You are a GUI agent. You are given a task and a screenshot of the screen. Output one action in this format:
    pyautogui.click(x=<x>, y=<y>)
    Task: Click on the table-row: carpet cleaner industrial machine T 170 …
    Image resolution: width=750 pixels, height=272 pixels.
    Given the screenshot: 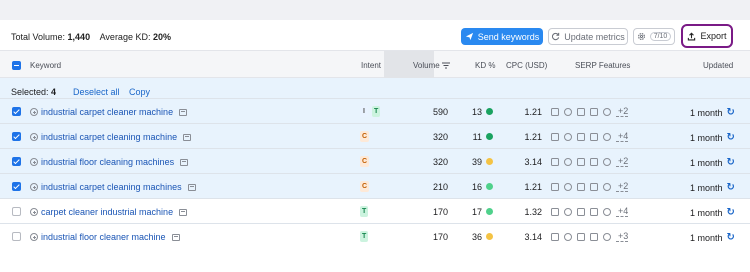 What is the action you would take?
    pyautogui.click(x=375, y=210)
    